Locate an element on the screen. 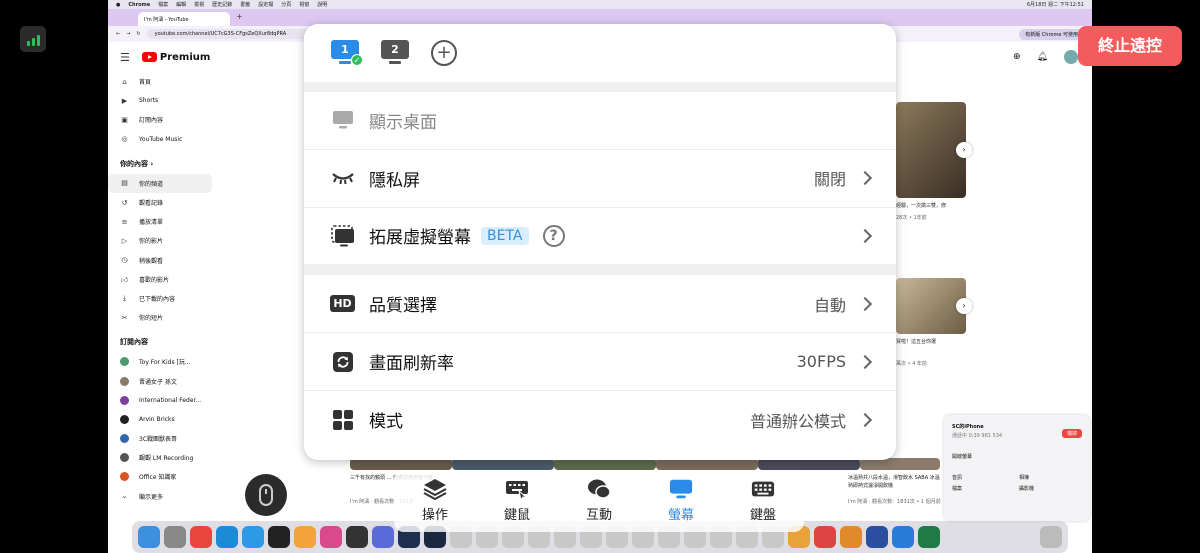  launchpad-icon is located at coordinates (175, 537).